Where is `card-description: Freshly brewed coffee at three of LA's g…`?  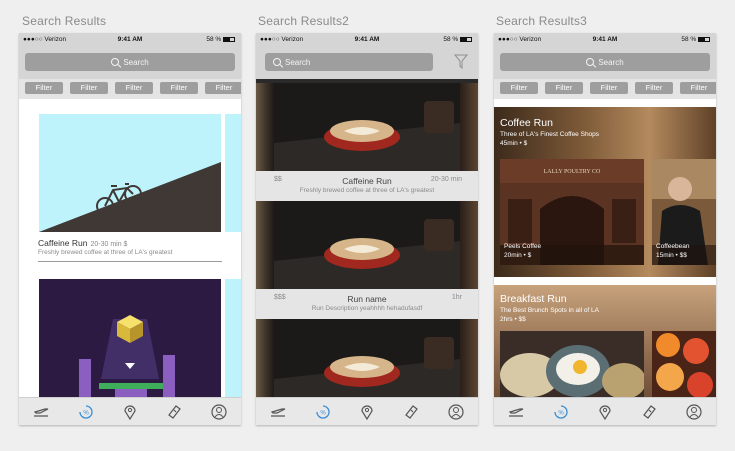
card-description: Freshly brewed coffee at three of LA's g… is located at coordinates (105, 252).